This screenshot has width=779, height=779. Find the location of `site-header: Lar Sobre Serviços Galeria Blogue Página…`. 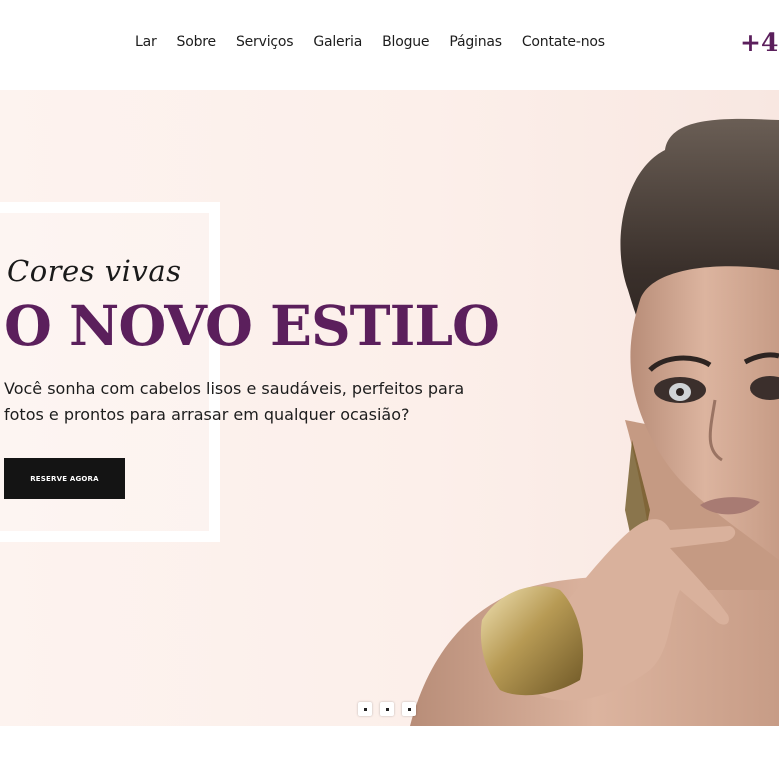

site-header: Lar Sobre Serviços Galeria Blogue Página… is located at coordinates (389, 45).